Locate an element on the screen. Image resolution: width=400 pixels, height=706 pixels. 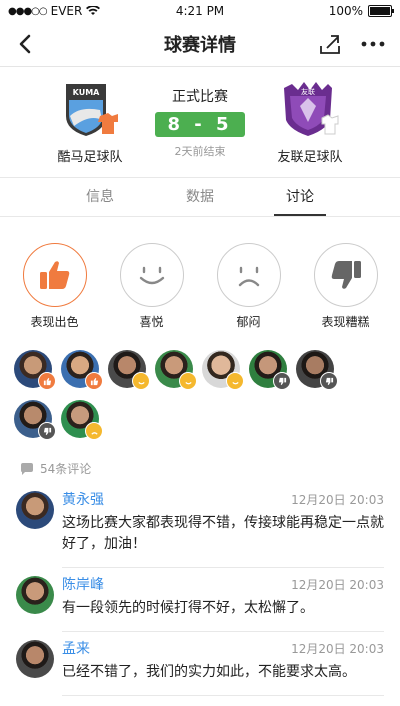
comment-count-text: 54条评论 is located at coordinates (66, 469).